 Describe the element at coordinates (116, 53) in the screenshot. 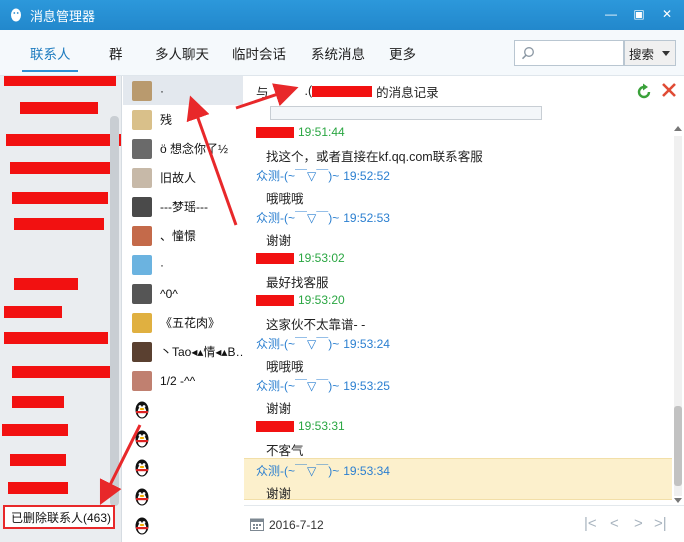

I see `tab-groups: 群` at that location.